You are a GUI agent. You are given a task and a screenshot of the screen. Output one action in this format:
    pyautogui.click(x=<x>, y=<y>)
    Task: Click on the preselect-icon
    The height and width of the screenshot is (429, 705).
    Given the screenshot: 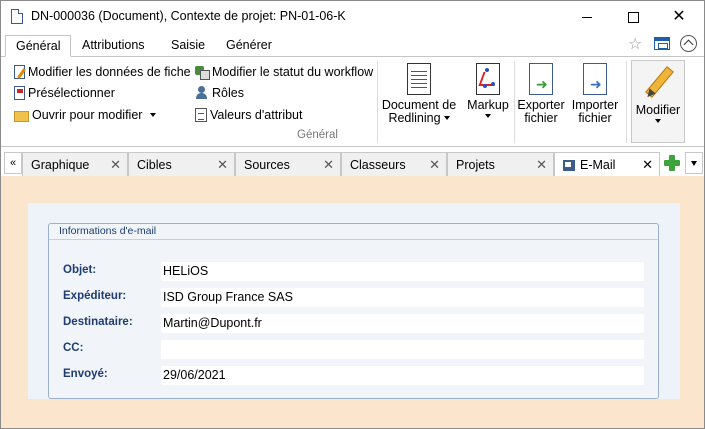 What is the action you would take?
    pyautogui.click(x=19, y=93)
    